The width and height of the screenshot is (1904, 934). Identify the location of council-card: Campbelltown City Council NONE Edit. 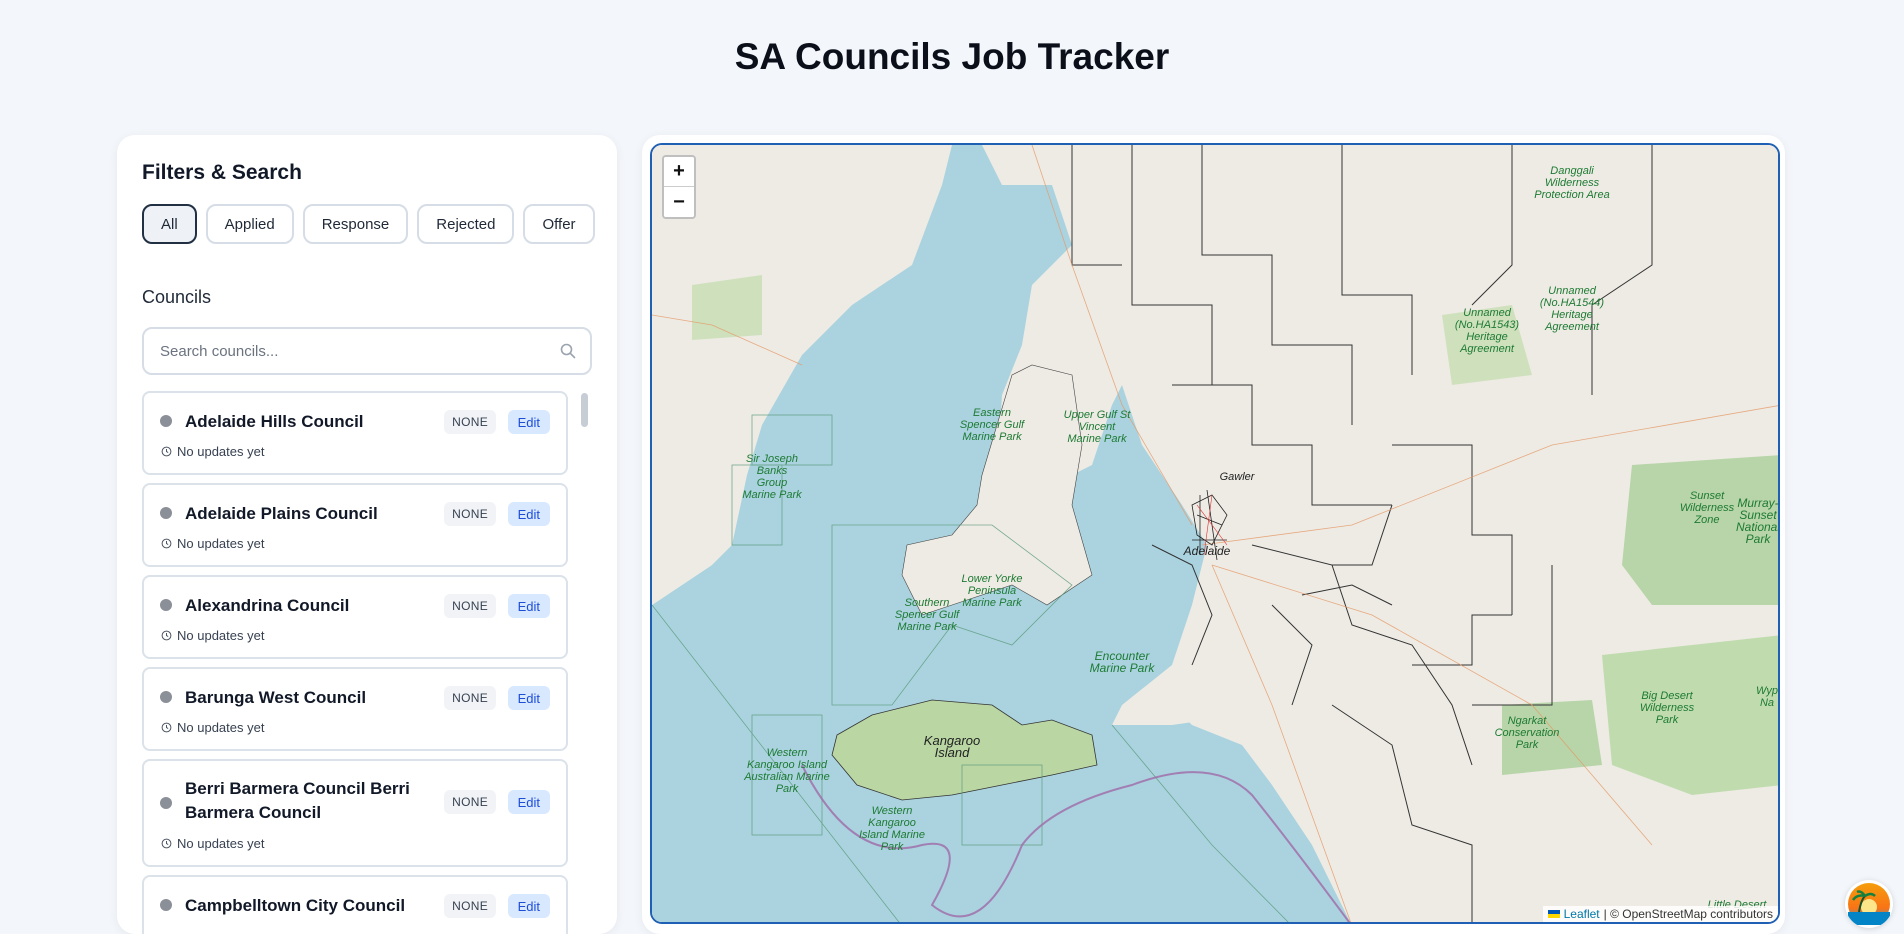
(355, 904).